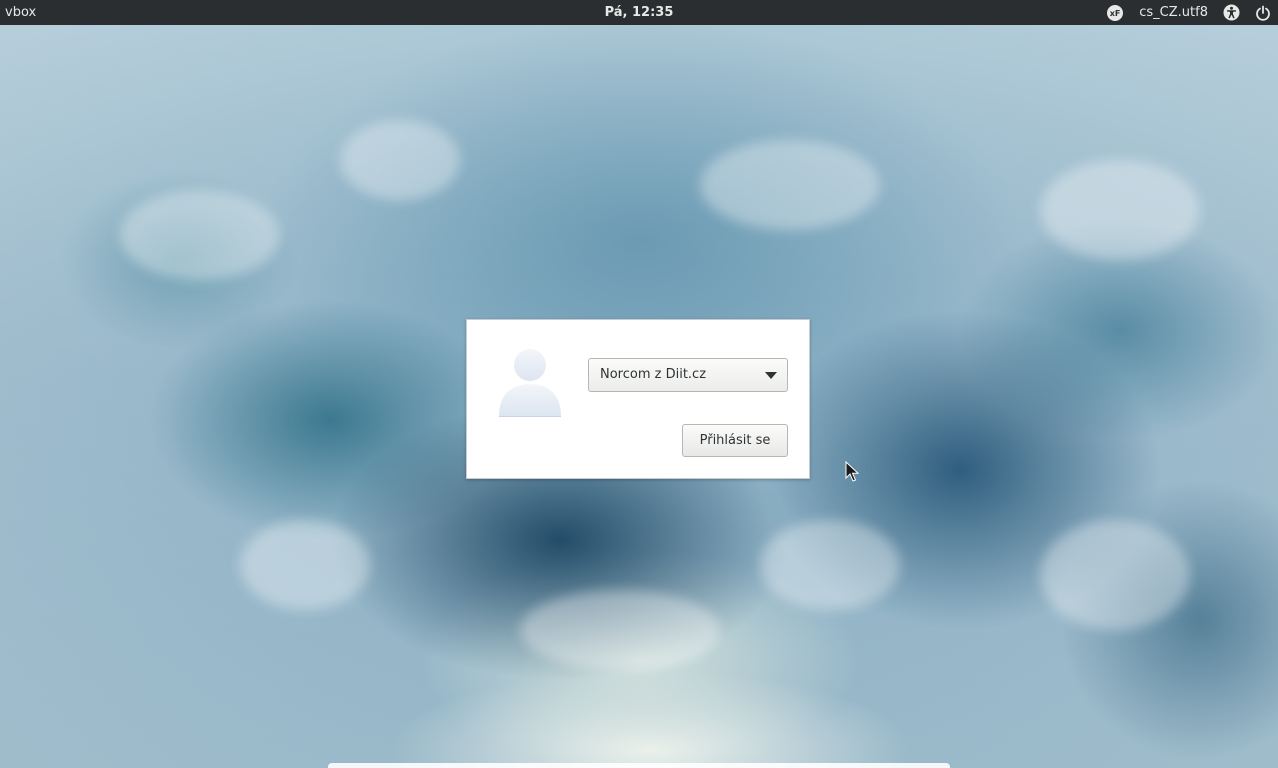 The height and width of the screenshot is (768, 1278). I want to click on login-dialog: Norcom z Diit.cz Přihlásit se, so click(638, 399).